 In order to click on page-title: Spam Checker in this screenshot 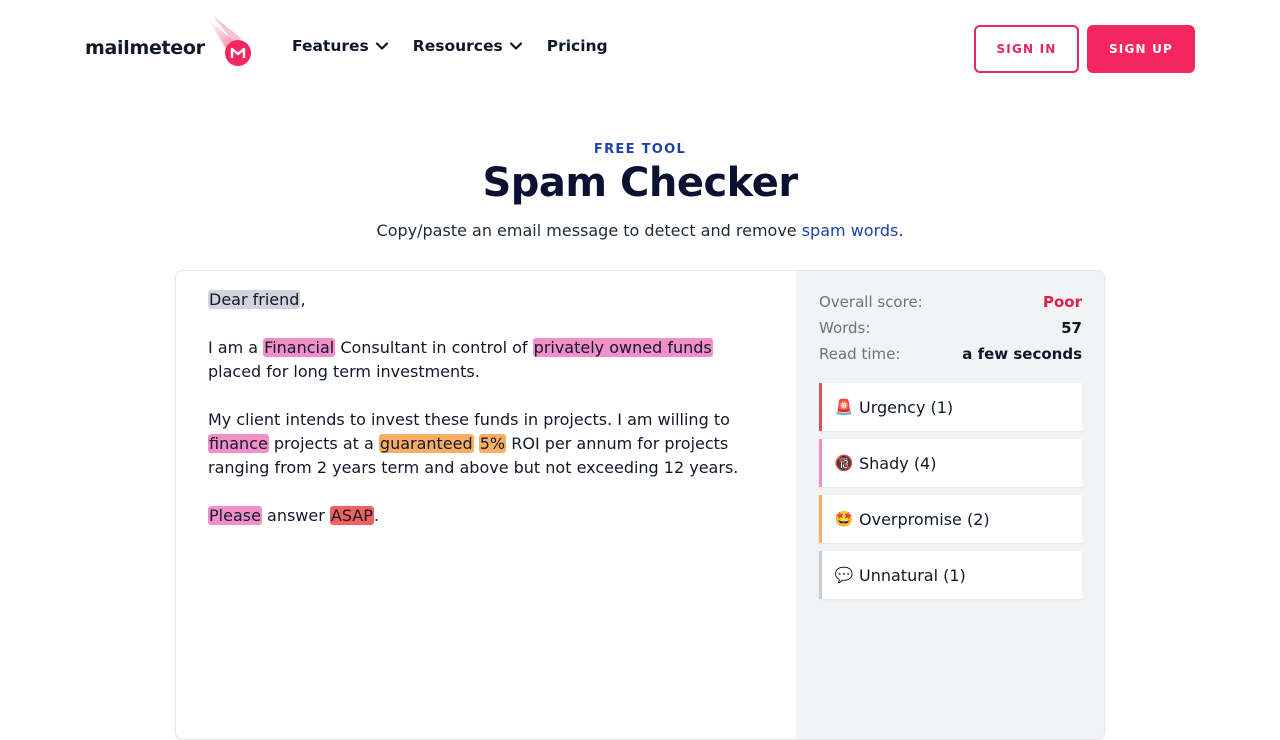, I will do `click(640, 183)`.